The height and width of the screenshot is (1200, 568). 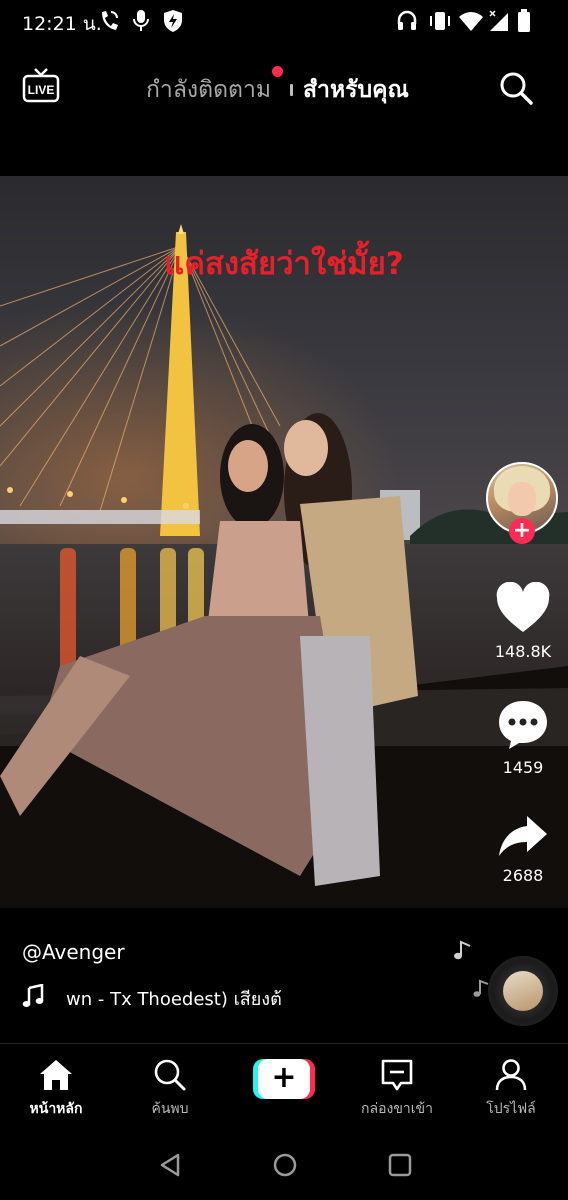 What do you see at coordinates (522, 531) in the screenshot?
I see `follow-button: +` at bounding box center [522, 531].